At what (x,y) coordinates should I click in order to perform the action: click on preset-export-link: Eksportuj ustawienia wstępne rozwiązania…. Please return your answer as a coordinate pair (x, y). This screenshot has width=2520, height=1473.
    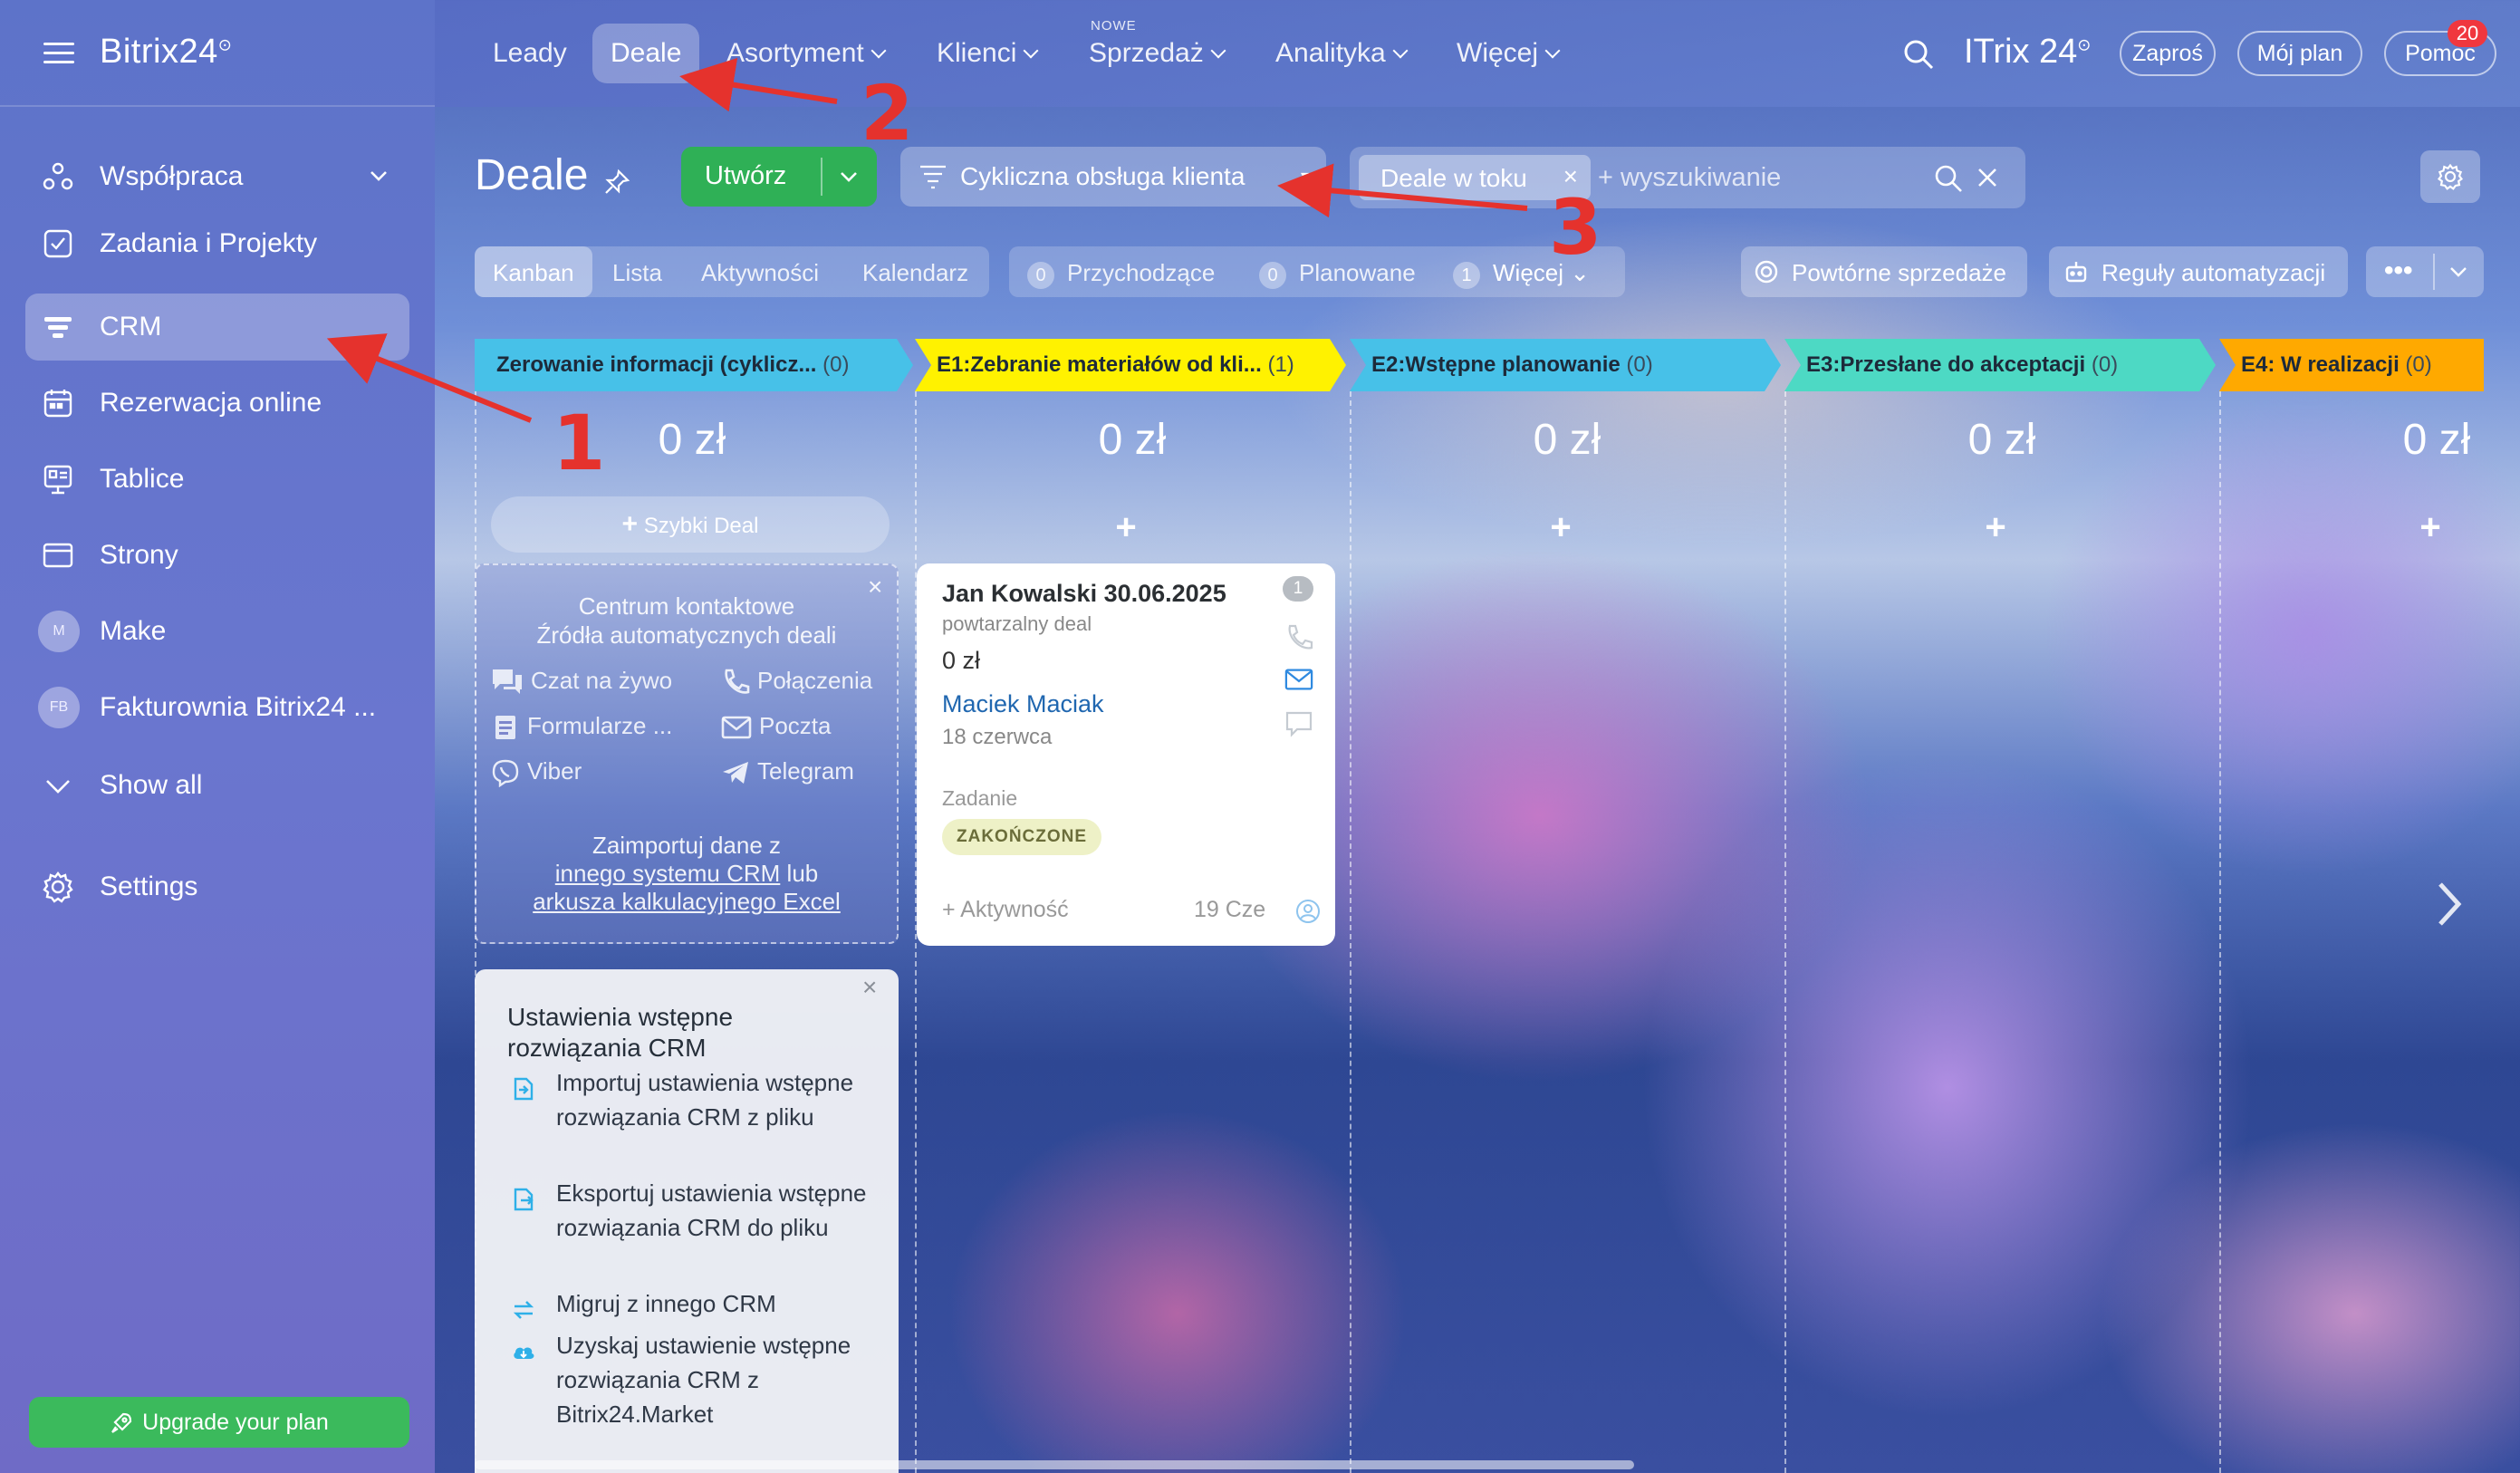
    Looking at the image, I should click on (719, 1210).